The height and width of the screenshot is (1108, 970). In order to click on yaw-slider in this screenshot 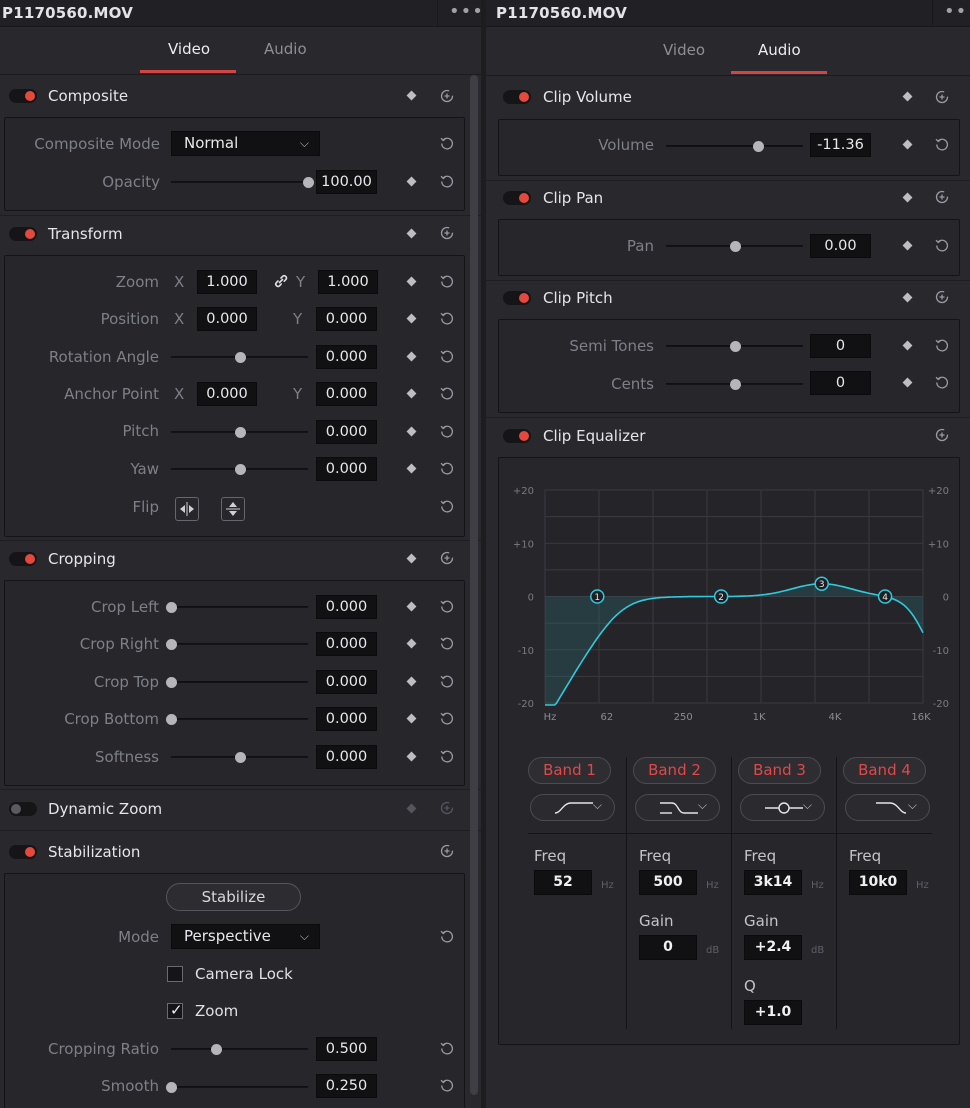, I will do `click(239, 469)`.